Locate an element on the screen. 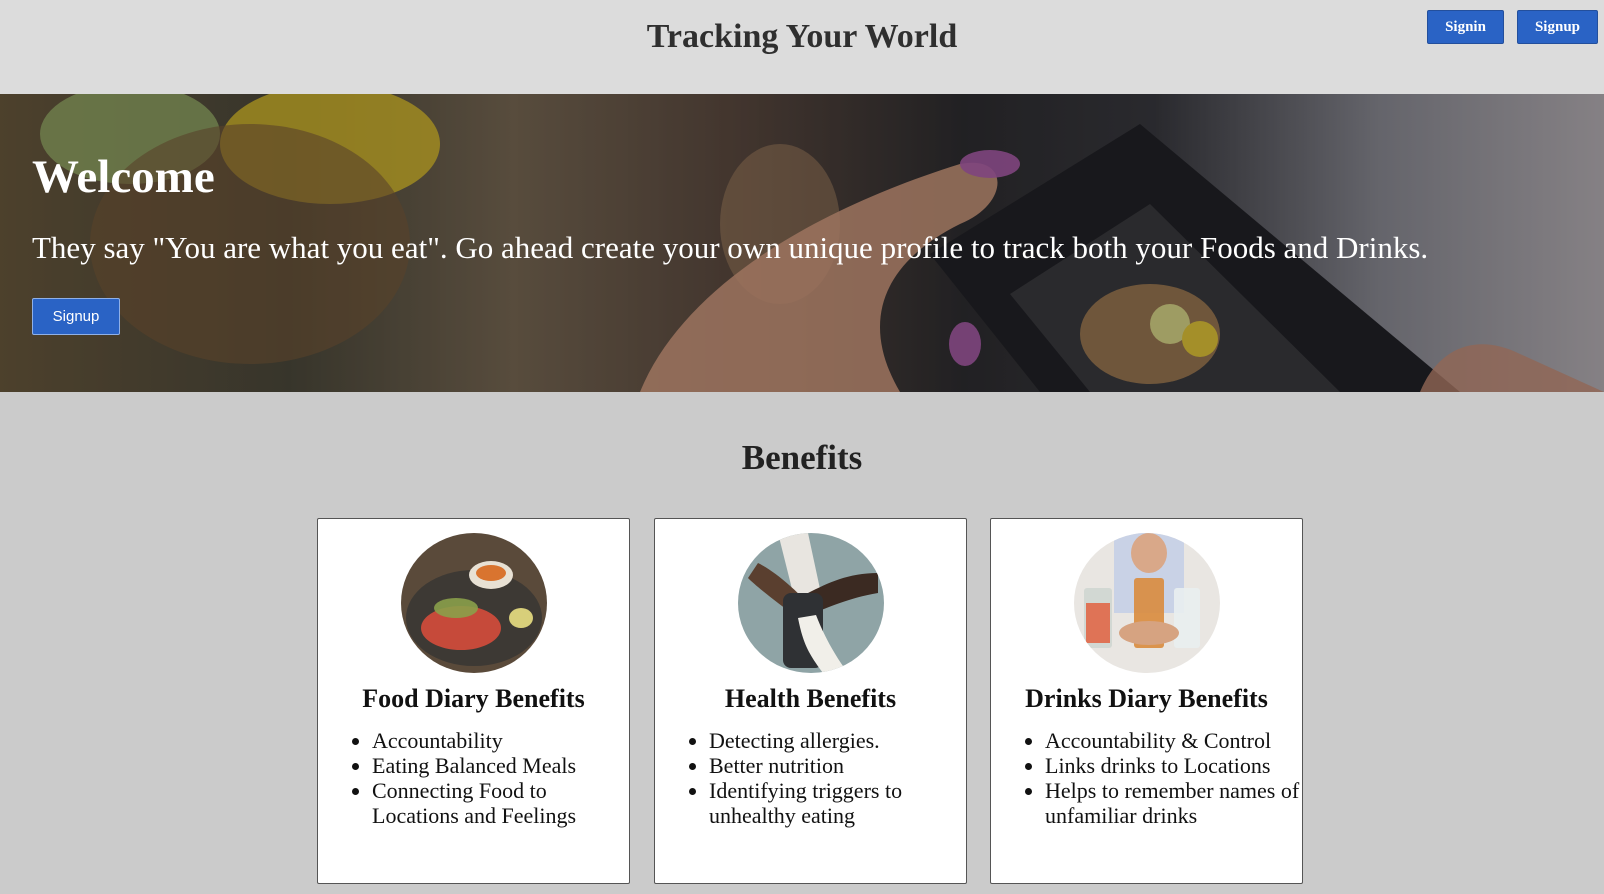  drinks-image is located at coordinates (1147, 603).